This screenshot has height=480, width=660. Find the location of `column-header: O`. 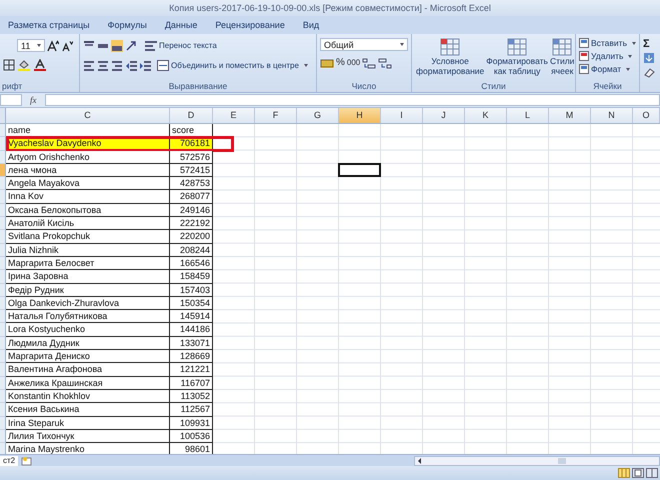

column-header: O is located at coordinates (646, 115).